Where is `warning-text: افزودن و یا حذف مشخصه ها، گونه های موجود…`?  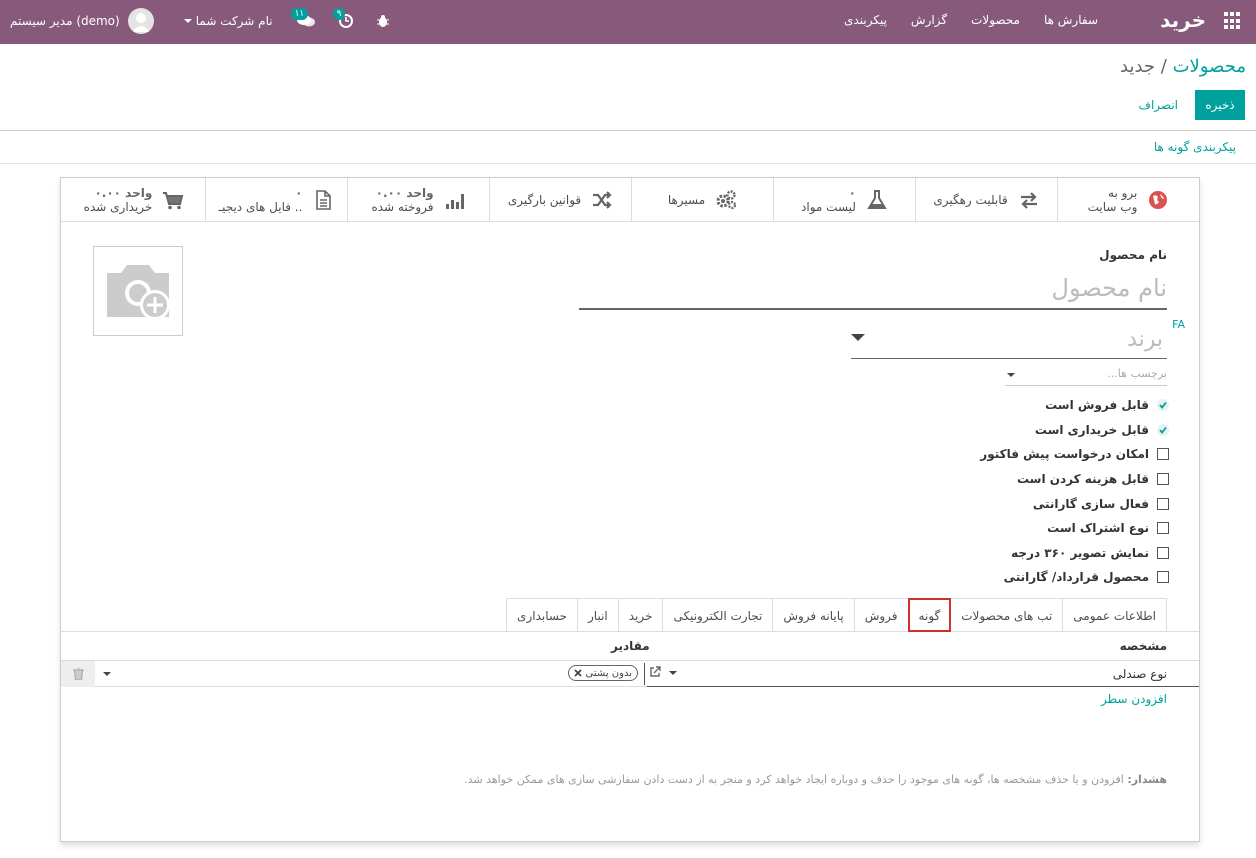
warning-text: افزودن و یا حذف مشخصه ها، گونه های موجود… is located at coordinates (794, 779).